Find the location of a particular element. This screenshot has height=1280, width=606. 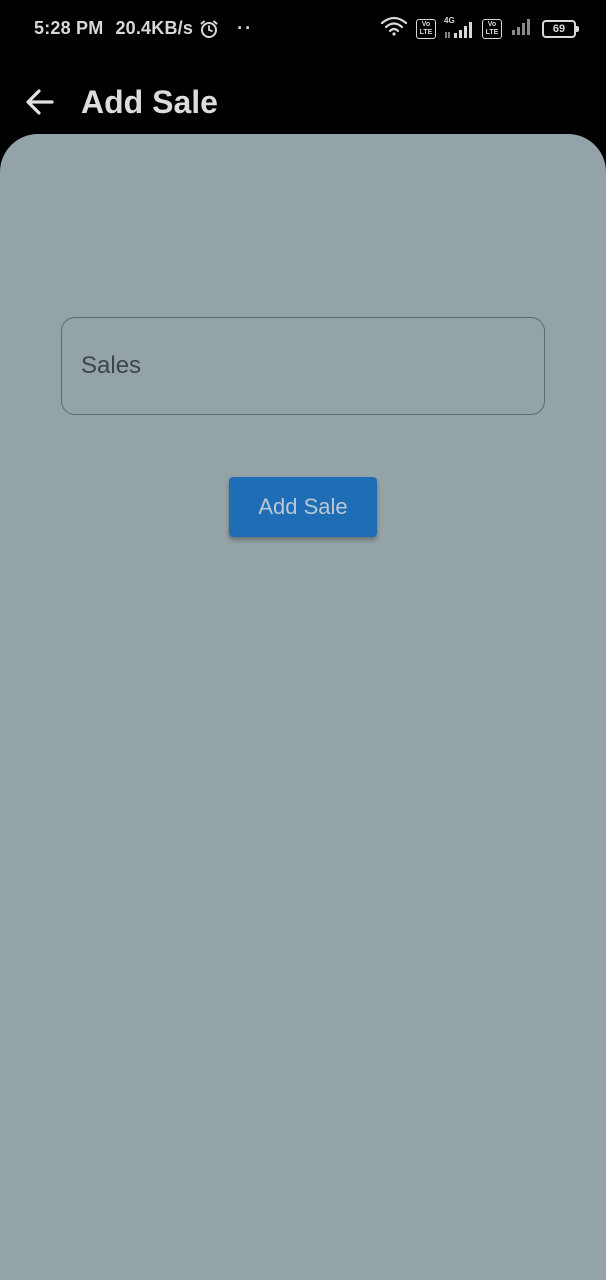

volte-label-top-2: Vo is located at coordinates (492, 24).